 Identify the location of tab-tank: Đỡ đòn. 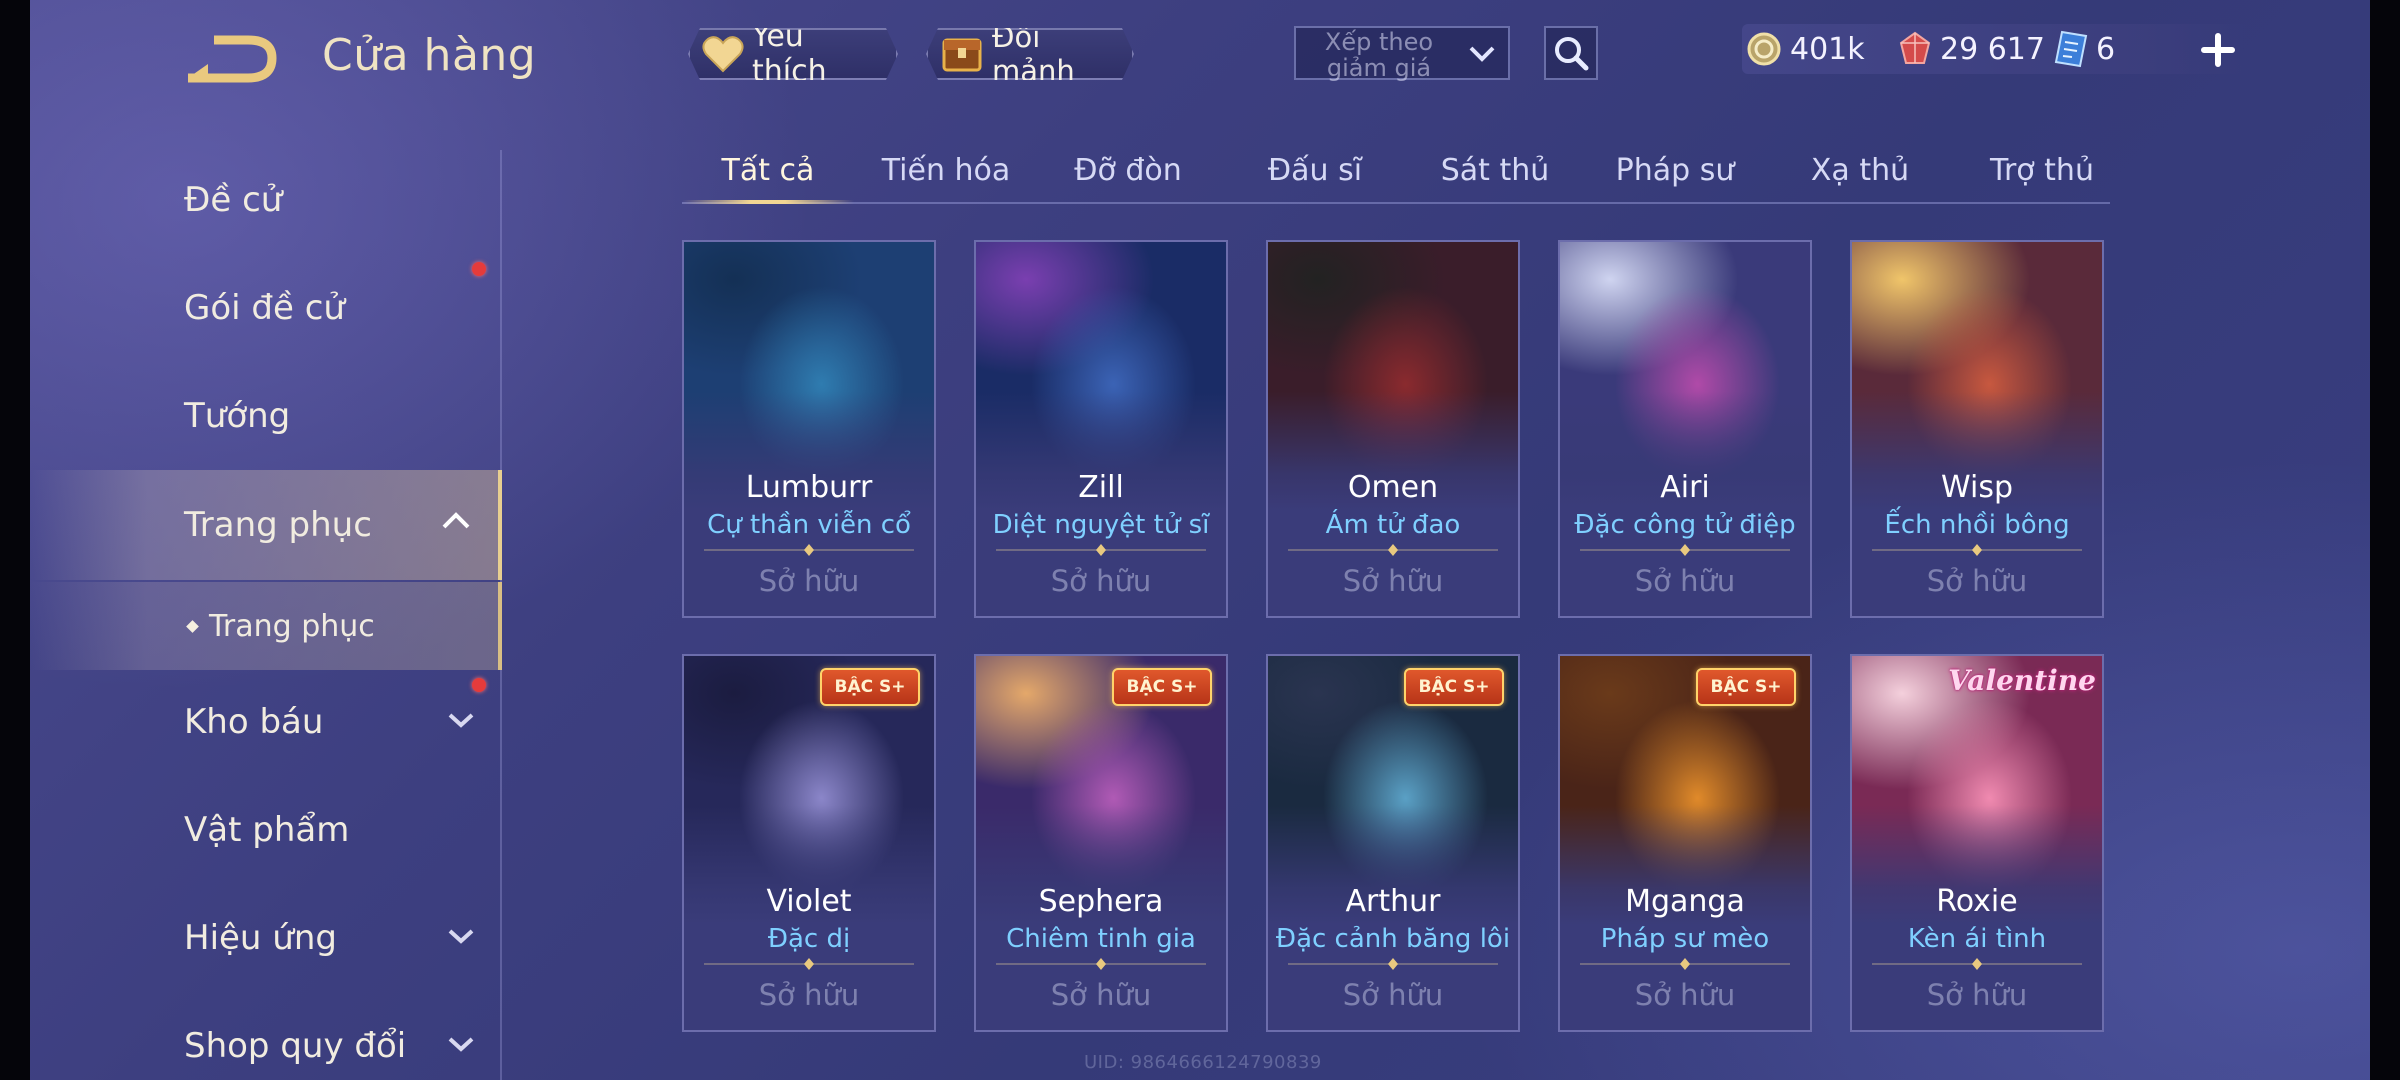
(1128, 170).